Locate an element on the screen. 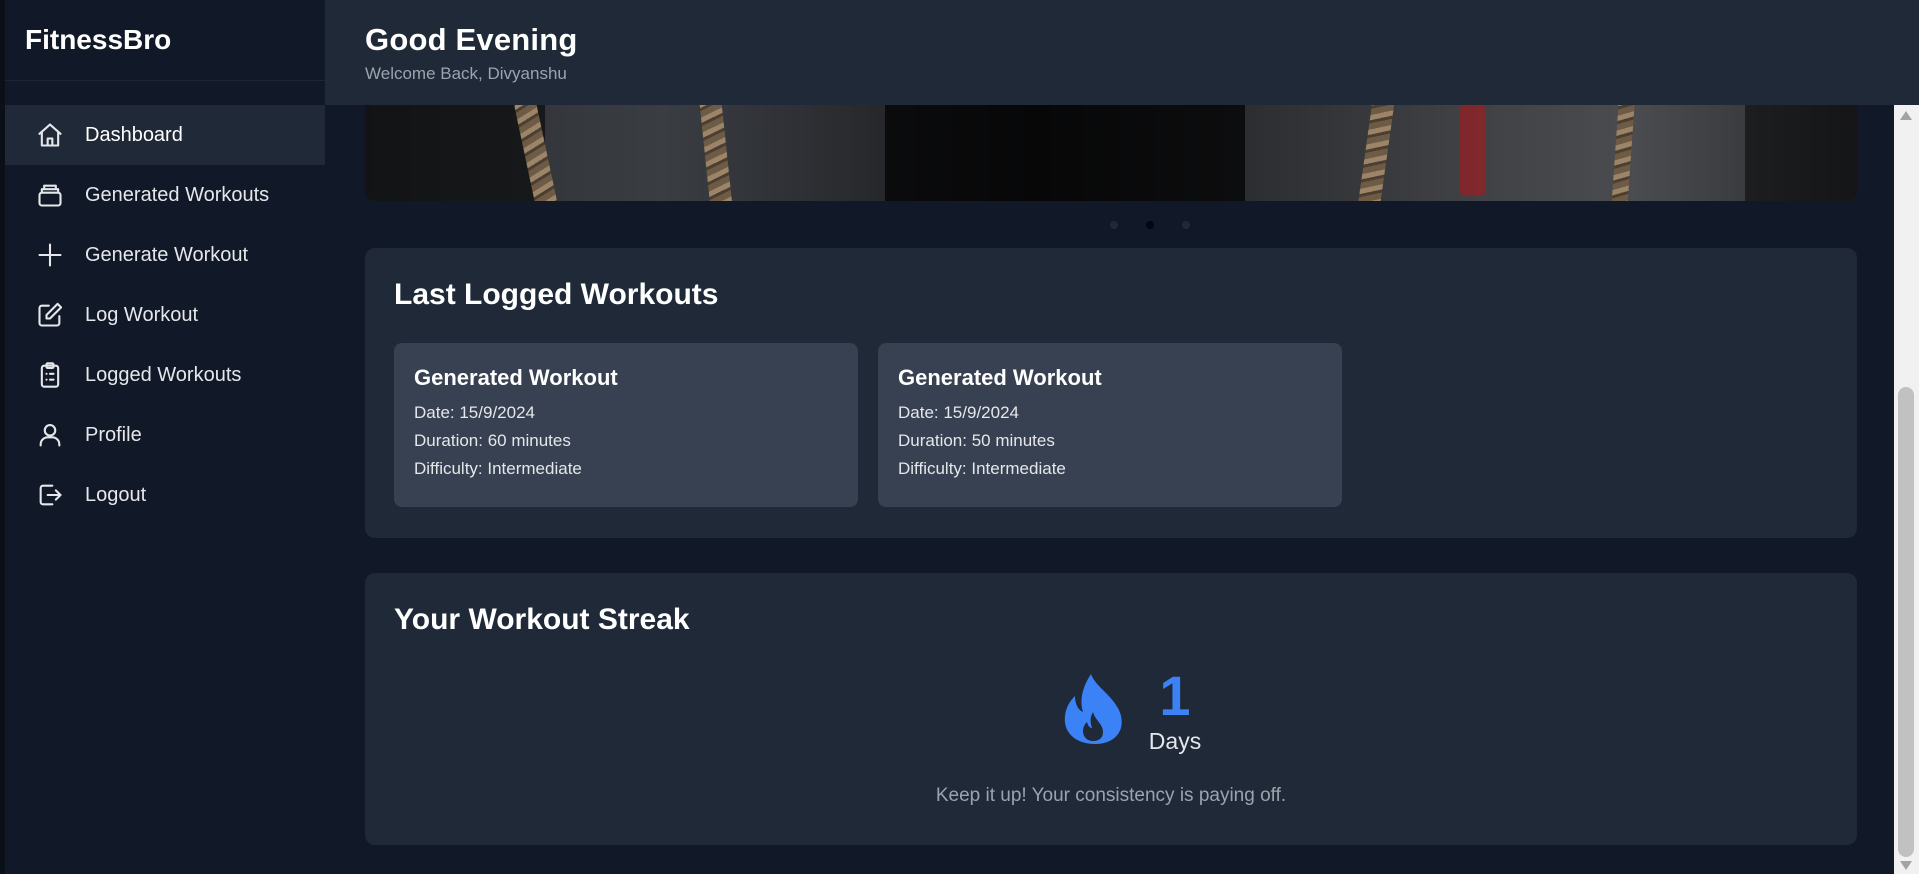  user-icon is located at coordinates (50, 435).